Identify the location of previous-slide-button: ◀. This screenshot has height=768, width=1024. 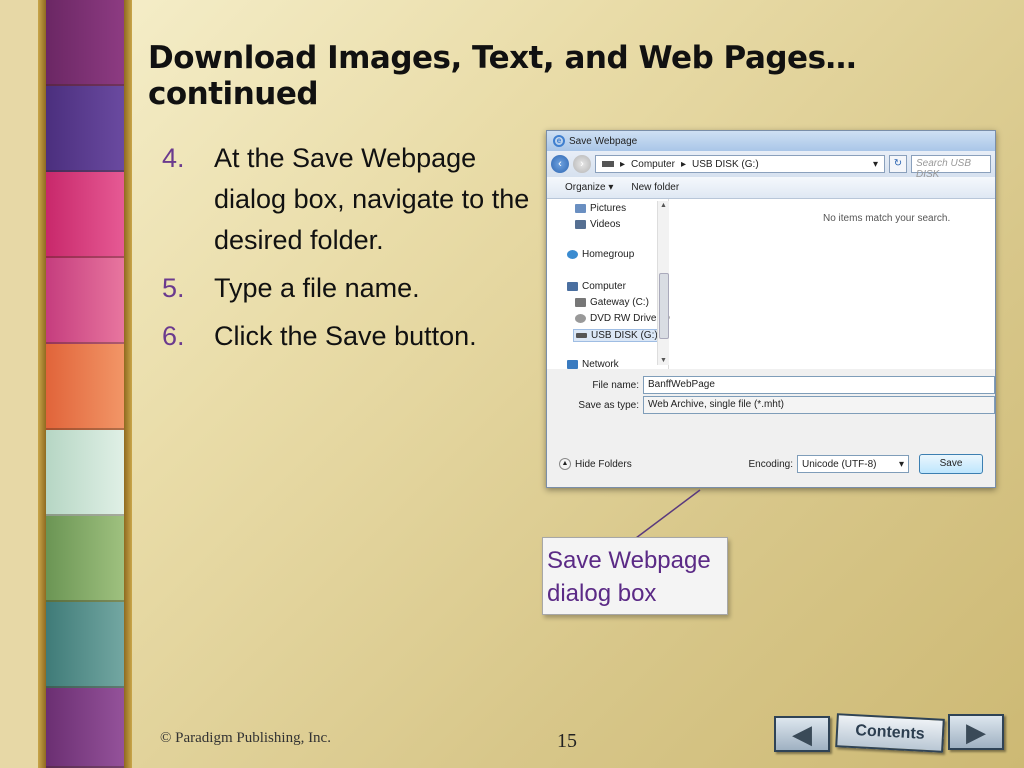
(802, 734).